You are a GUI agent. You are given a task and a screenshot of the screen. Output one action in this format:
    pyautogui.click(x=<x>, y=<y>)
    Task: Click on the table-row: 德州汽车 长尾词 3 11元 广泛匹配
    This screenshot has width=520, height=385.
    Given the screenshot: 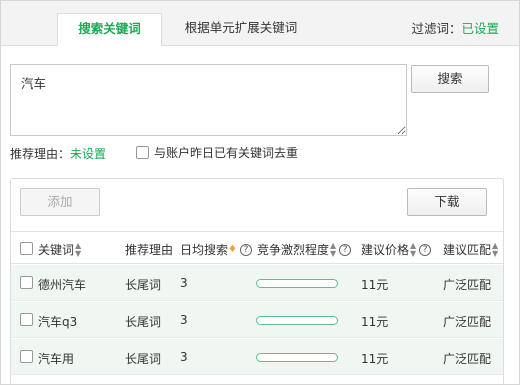 What is the action you would take?
    pyautogui.click(x=257, y=283)
    